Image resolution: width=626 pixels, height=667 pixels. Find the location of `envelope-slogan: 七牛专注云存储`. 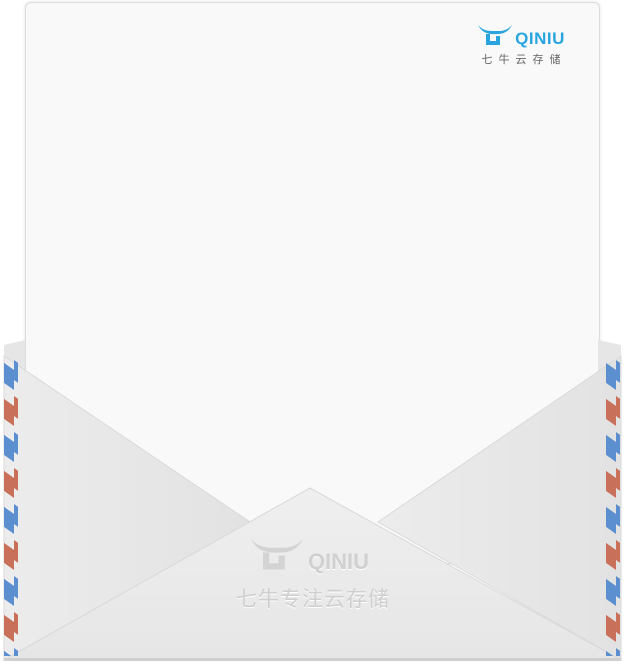

envelope-slogan: 七牛专注云存储 is located at coordinates (313, 599).